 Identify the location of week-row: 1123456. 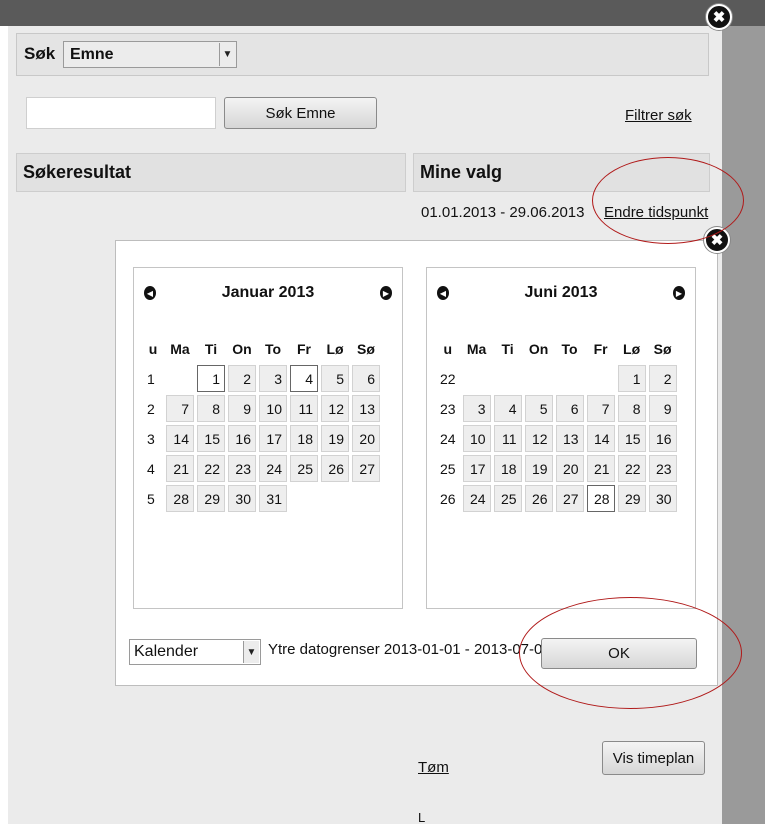
(261, 378).